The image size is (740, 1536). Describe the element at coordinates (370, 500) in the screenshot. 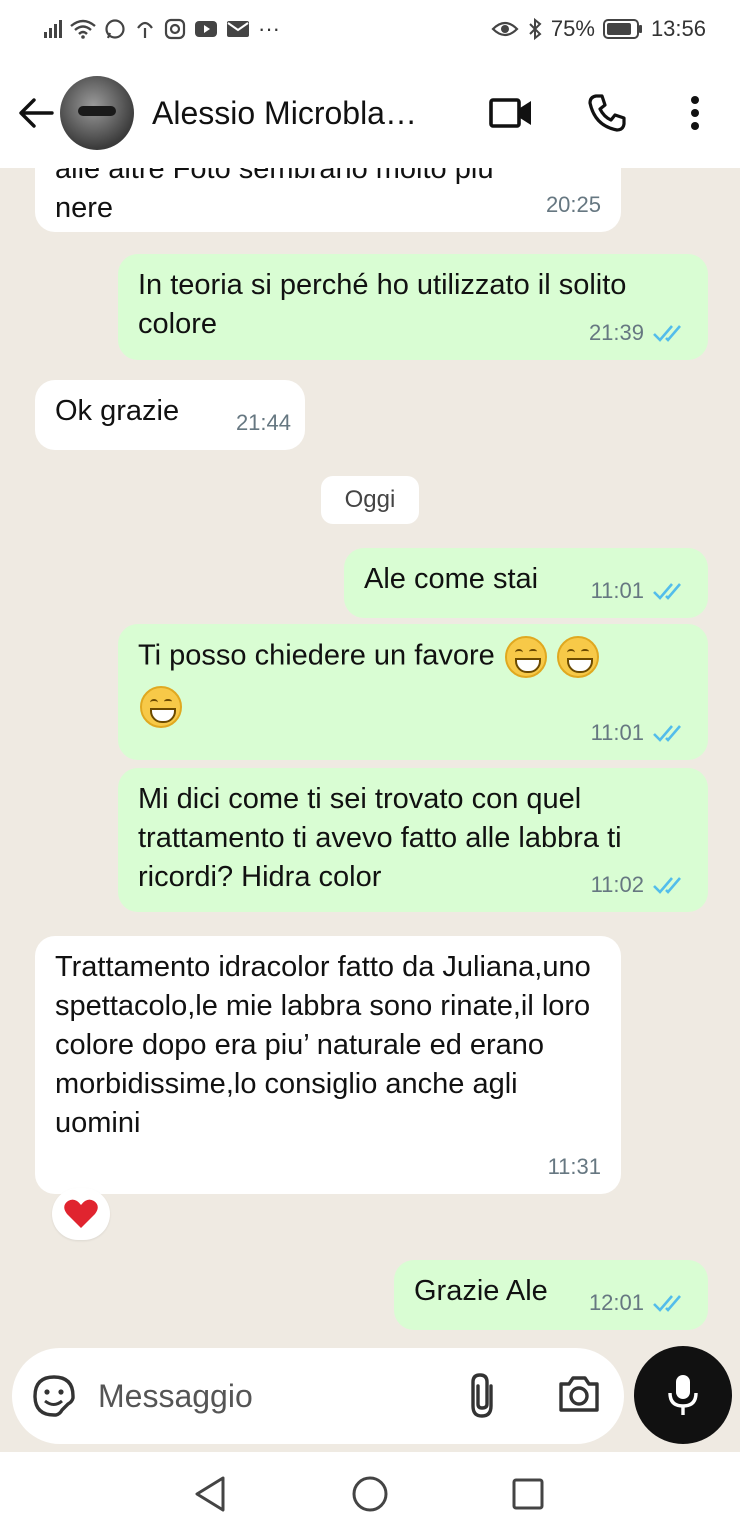

I see `date-separator: Oggi` at that location.